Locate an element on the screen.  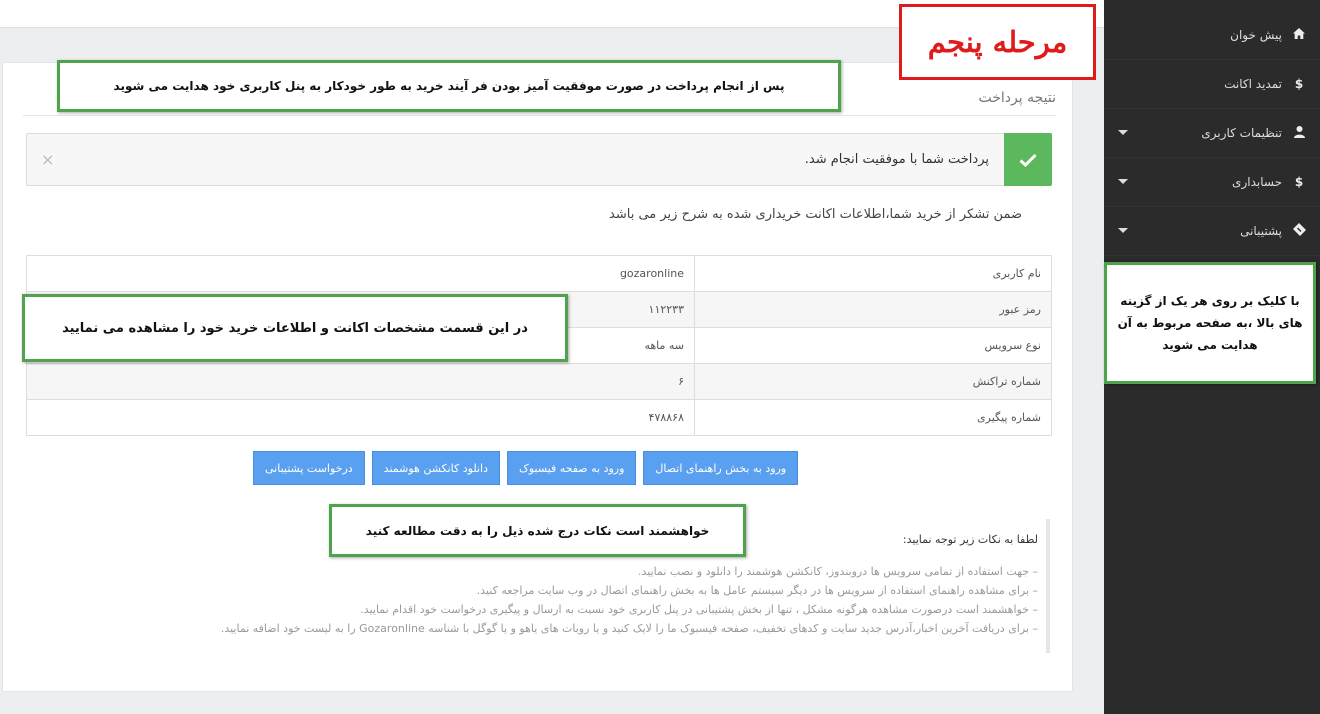
sidebar-item-accounting: $ حسابداری is located at coordinates (1212, 182).